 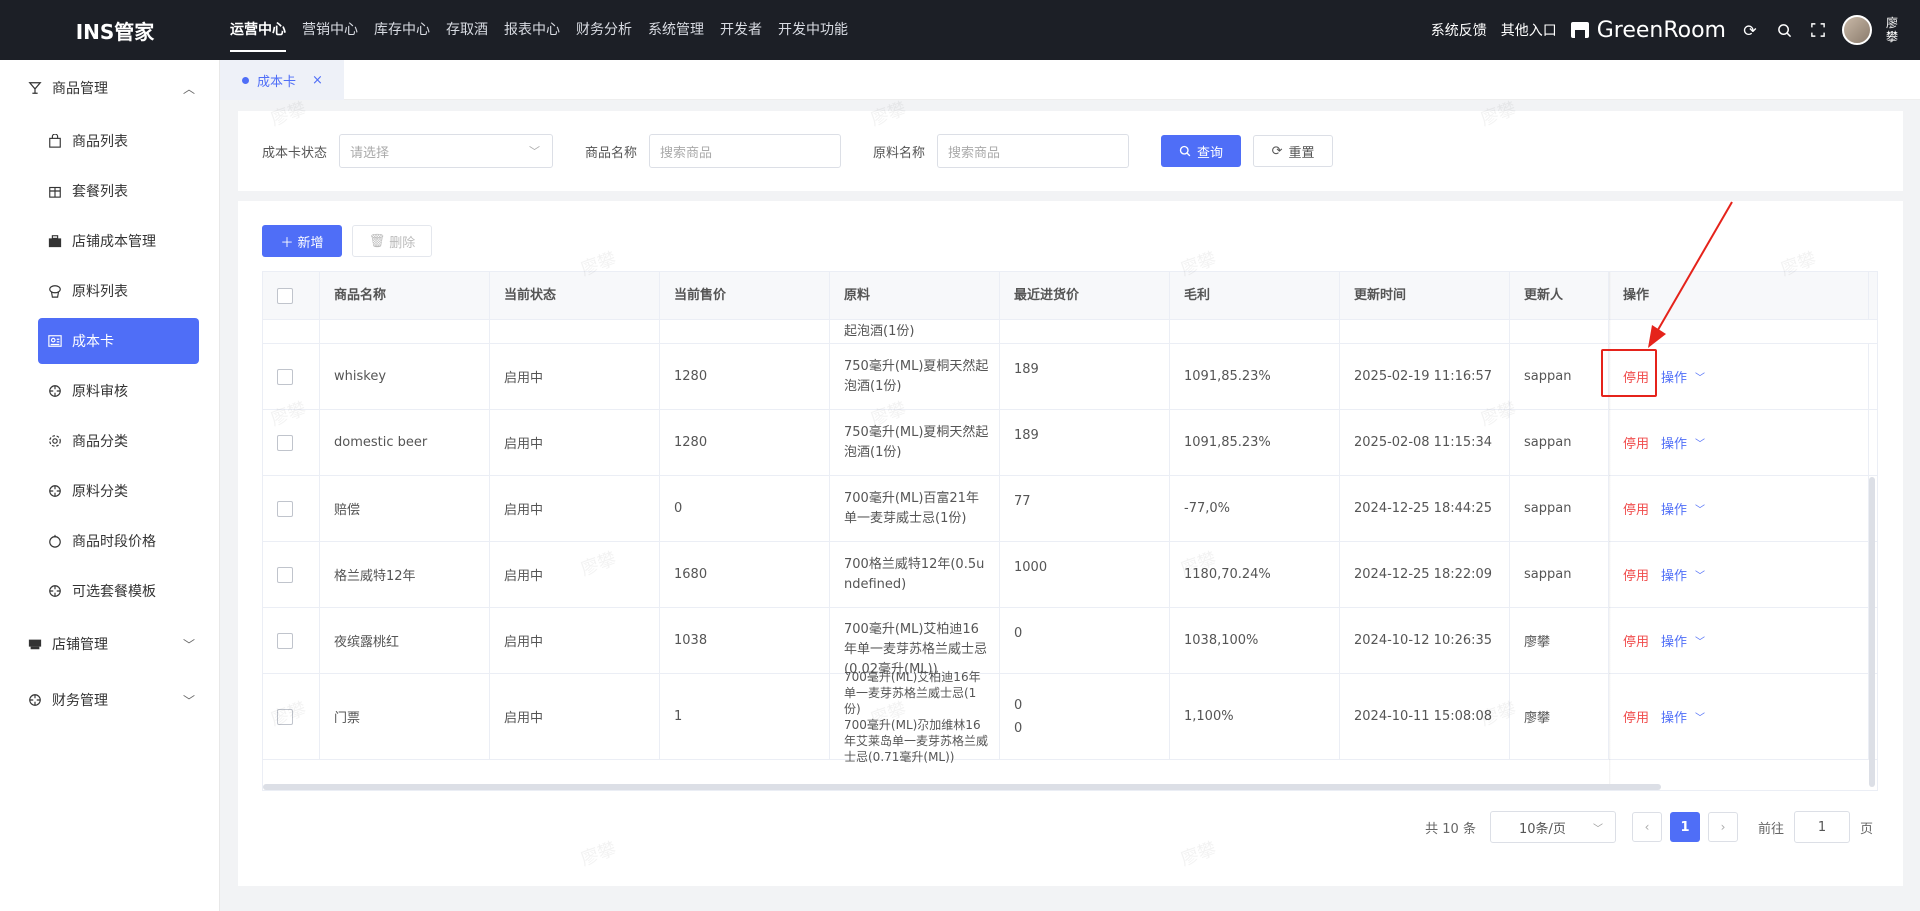 What do you see at coordinates (1459, 30) in the screenshot?
I see `feedback-link: 系统反馈` at bounding box center [1459, 30].